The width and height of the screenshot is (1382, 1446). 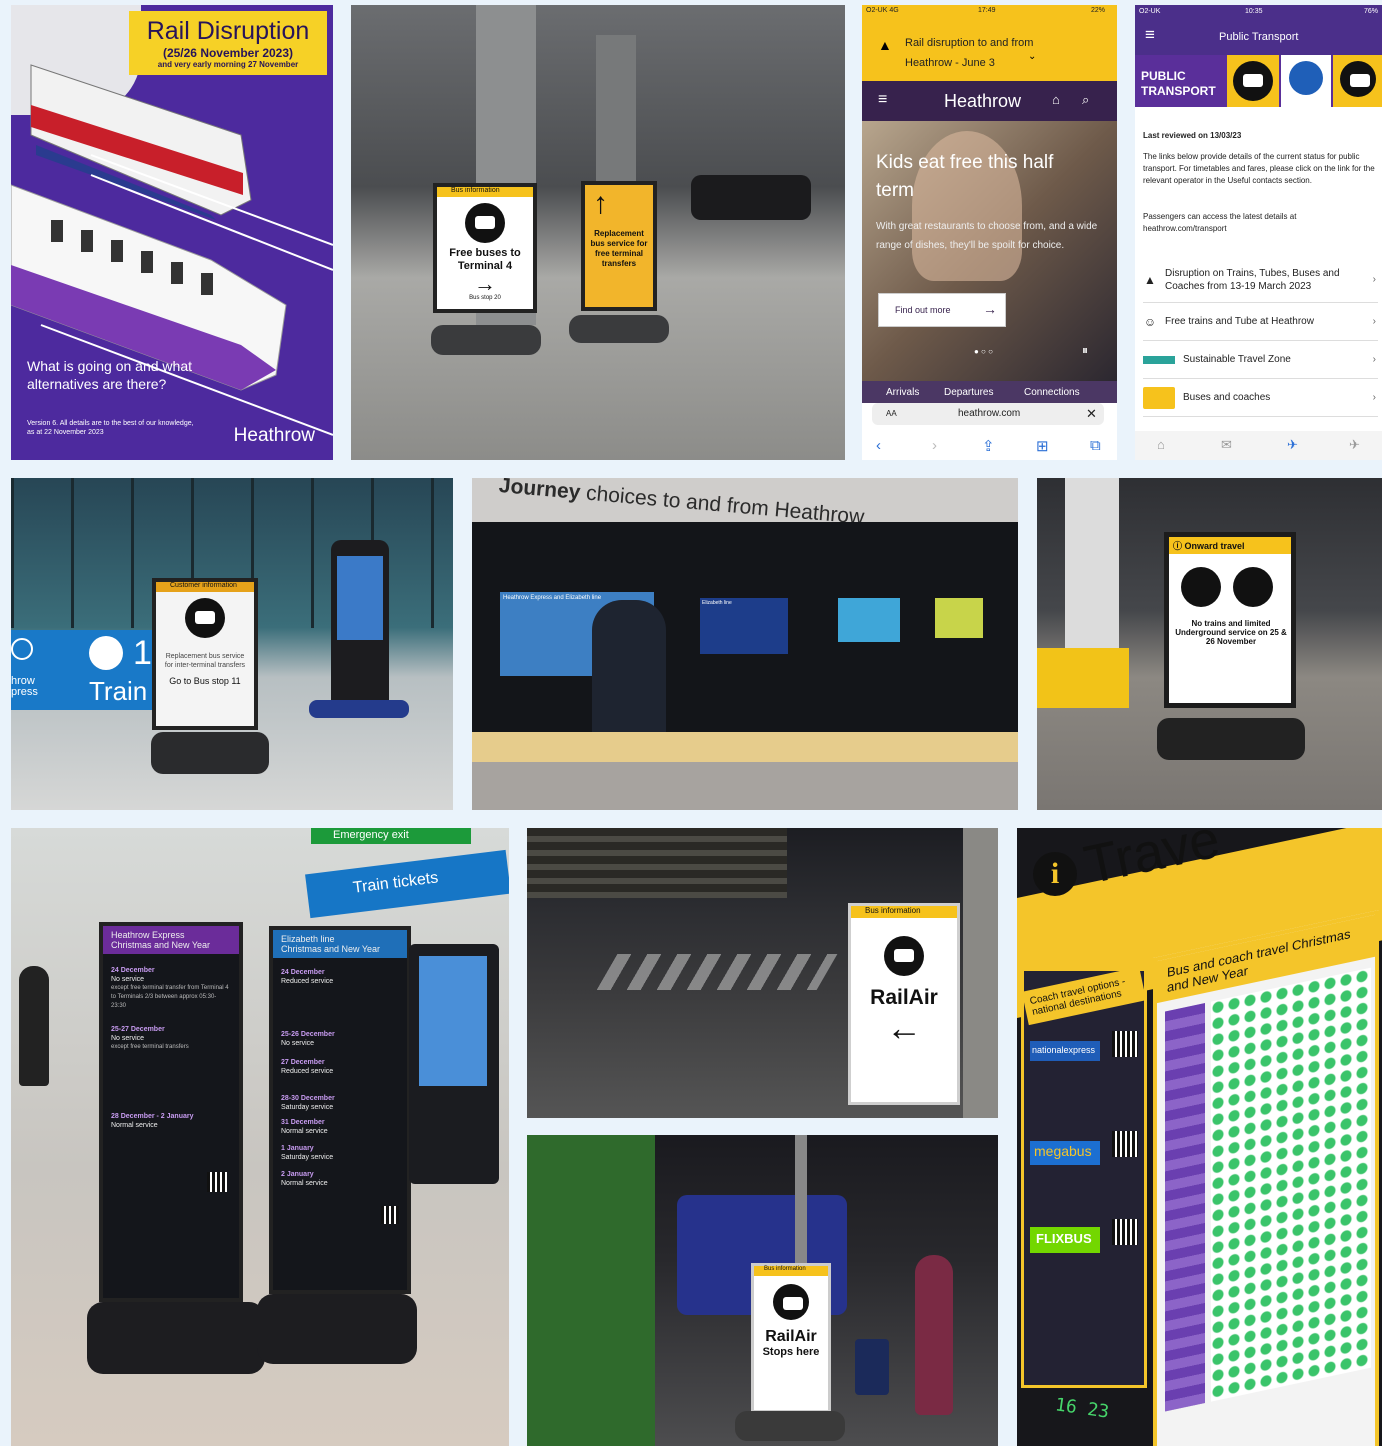 I want to click on status-time: 17:49, so click(x=987, y=10).